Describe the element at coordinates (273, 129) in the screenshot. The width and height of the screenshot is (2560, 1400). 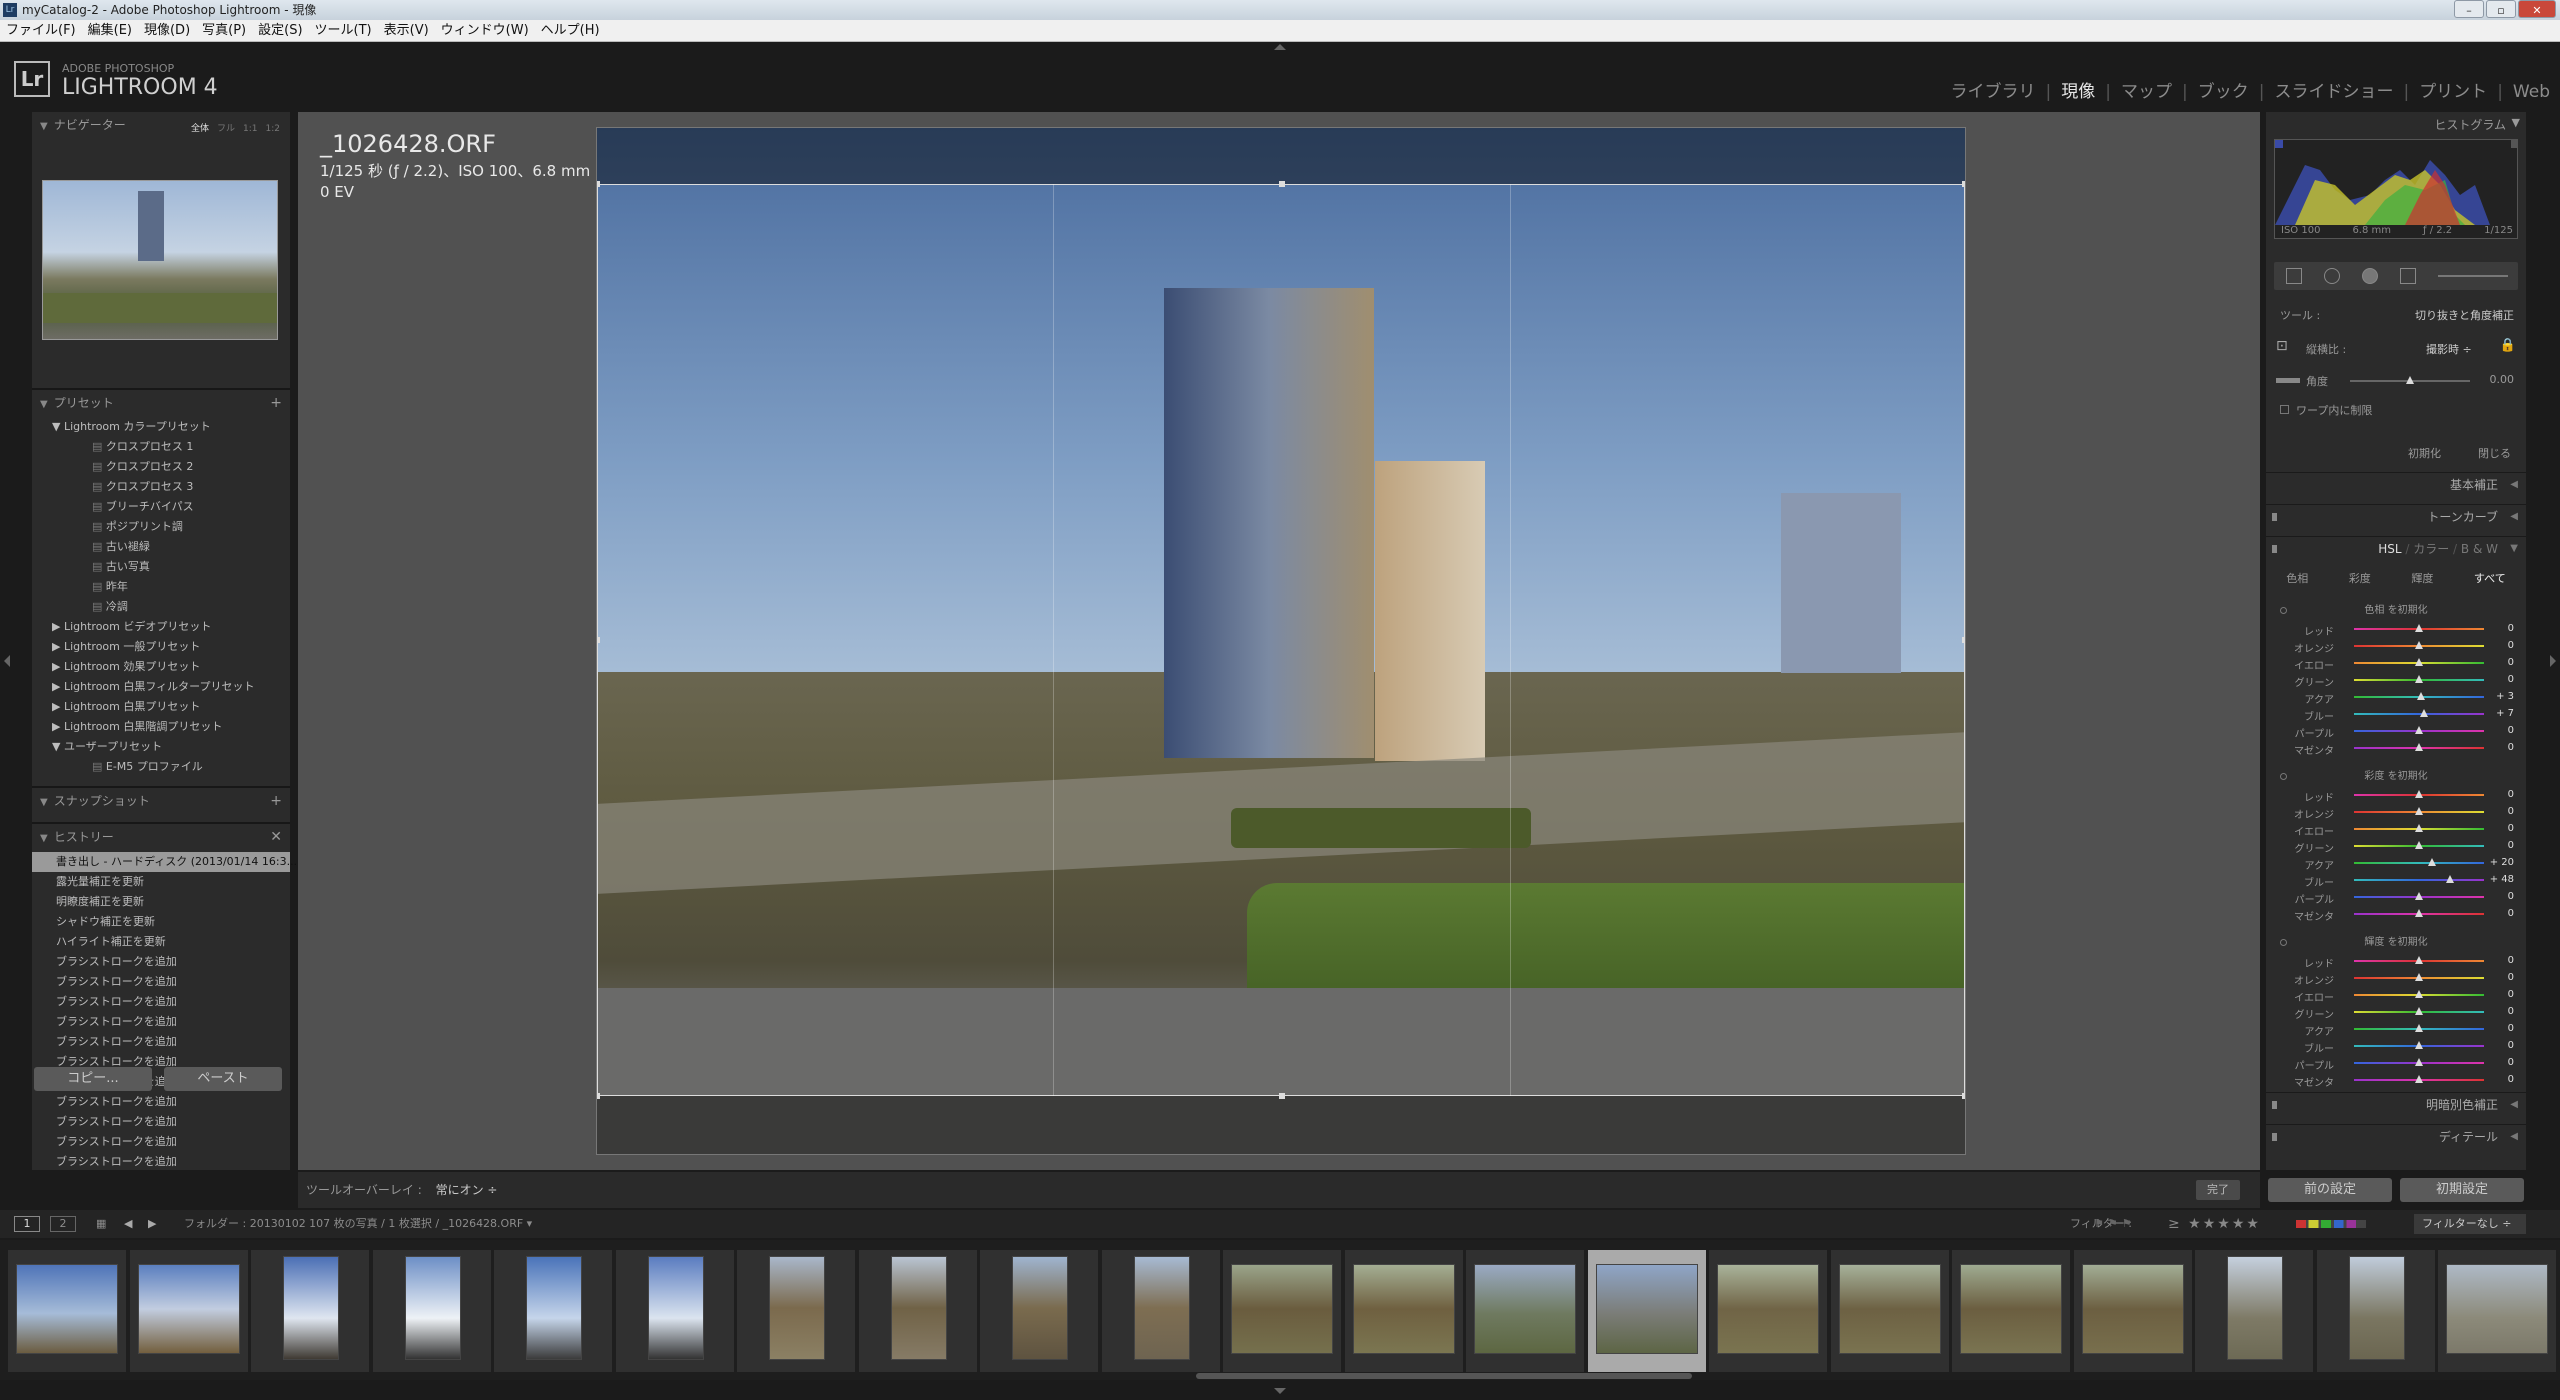
I see `navigator-mode: 1:2` at that location.